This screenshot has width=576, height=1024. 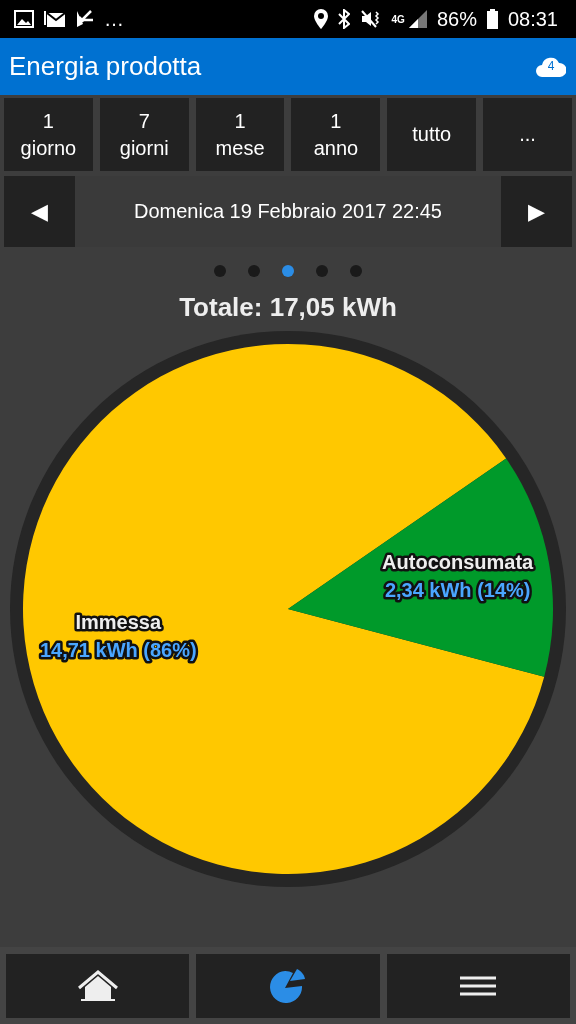 What do you see at coordinates (432, 134) in the screenshot?
I see `range-button: tutto` at bounding box center [432, 134].